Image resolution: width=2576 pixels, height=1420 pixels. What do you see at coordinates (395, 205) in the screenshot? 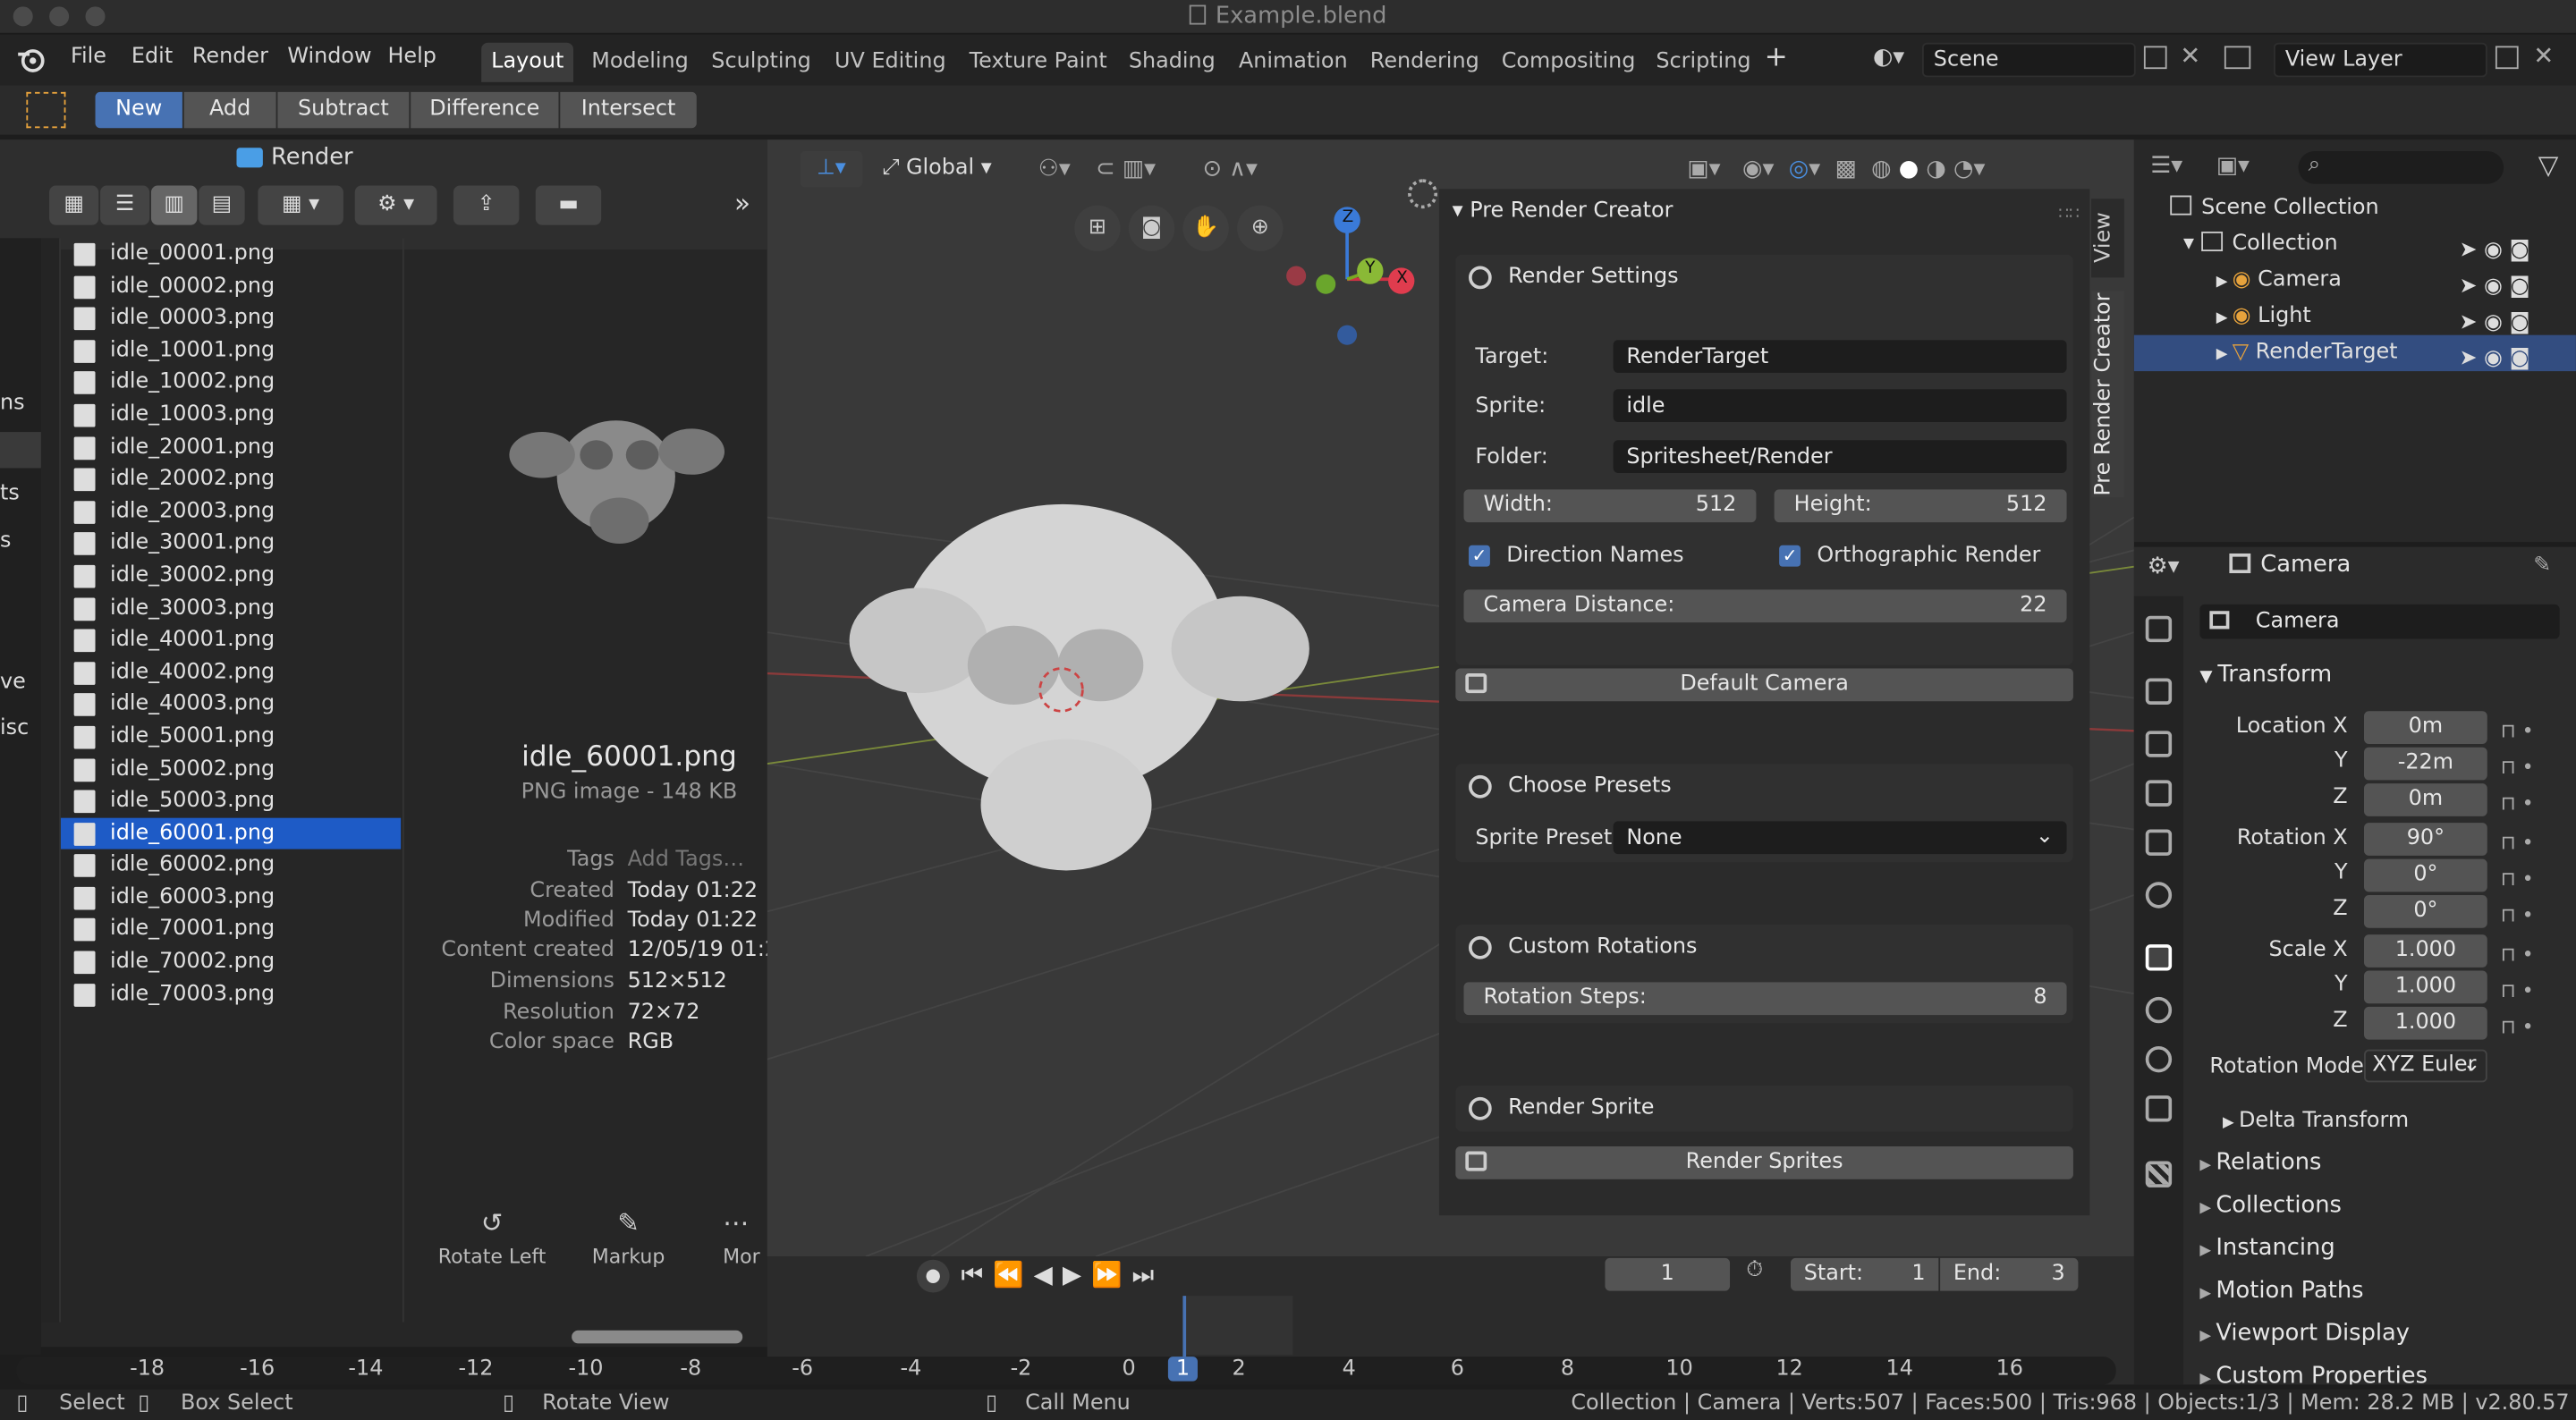
I see `action-gear-icon: ⚙ ▾` at bounding box center [395, 205].